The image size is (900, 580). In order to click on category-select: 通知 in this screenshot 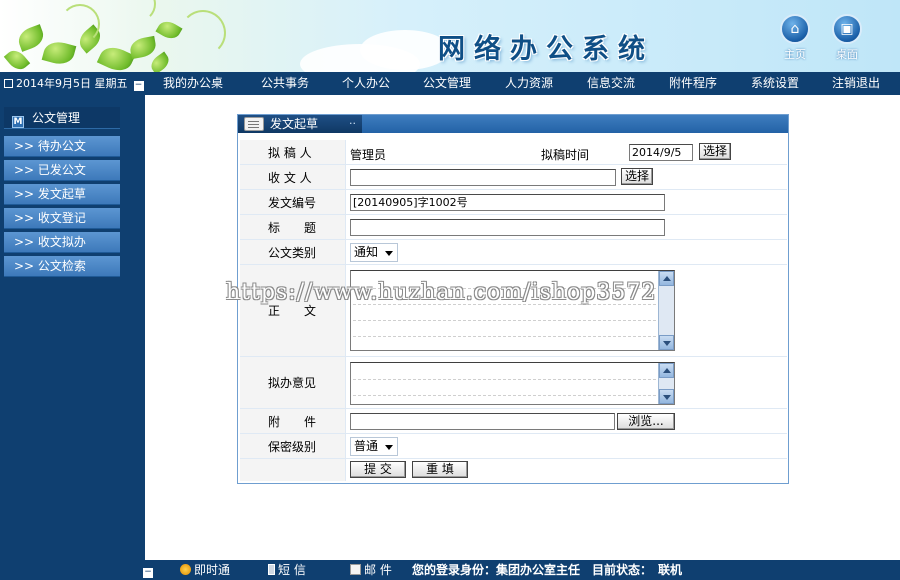, I will do `click(374, 252)`.